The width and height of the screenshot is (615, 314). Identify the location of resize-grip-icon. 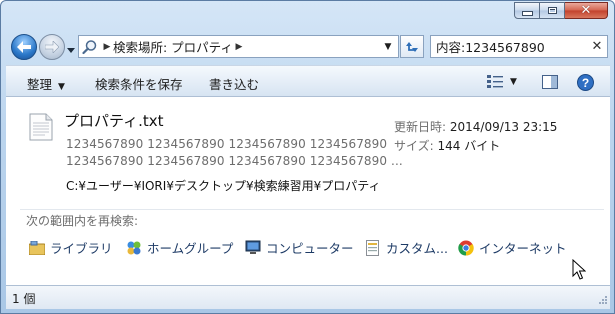
(602, 301).